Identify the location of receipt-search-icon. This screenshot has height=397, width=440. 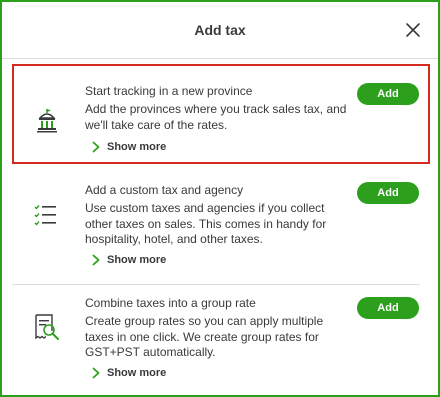
(47, 327).